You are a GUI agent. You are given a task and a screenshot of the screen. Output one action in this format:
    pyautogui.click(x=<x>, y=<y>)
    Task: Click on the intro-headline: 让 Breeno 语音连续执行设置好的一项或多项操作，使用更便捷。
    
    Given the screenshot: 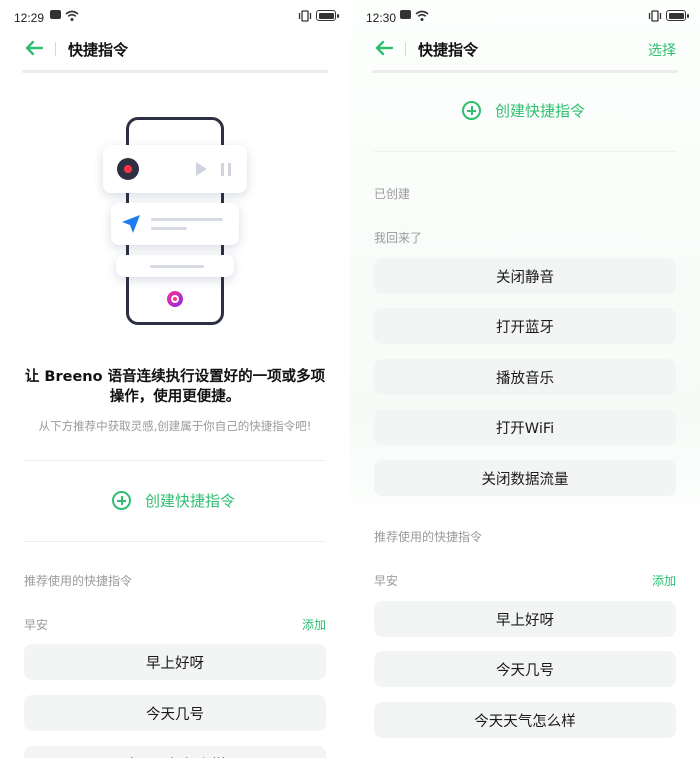 What is the action you would take?
    pyautogui.click(x=175, y=387)
    